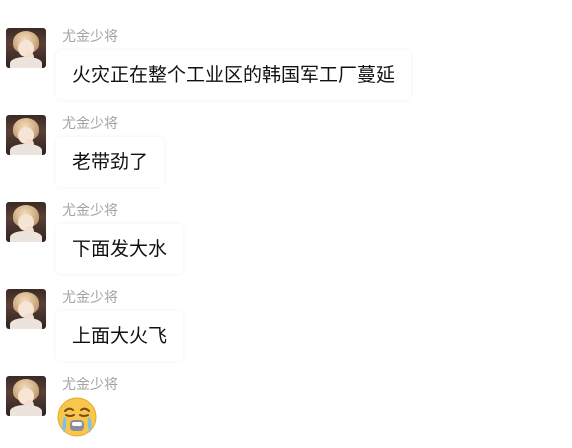 The height and width of the screenshot is (448, 572). What do you see at coordinates (234, 75) in the screenshot?
I see `message-bubble: 火灾正在整个工业区的韩国军工厂蔓延` at bounding box center [234, 75].